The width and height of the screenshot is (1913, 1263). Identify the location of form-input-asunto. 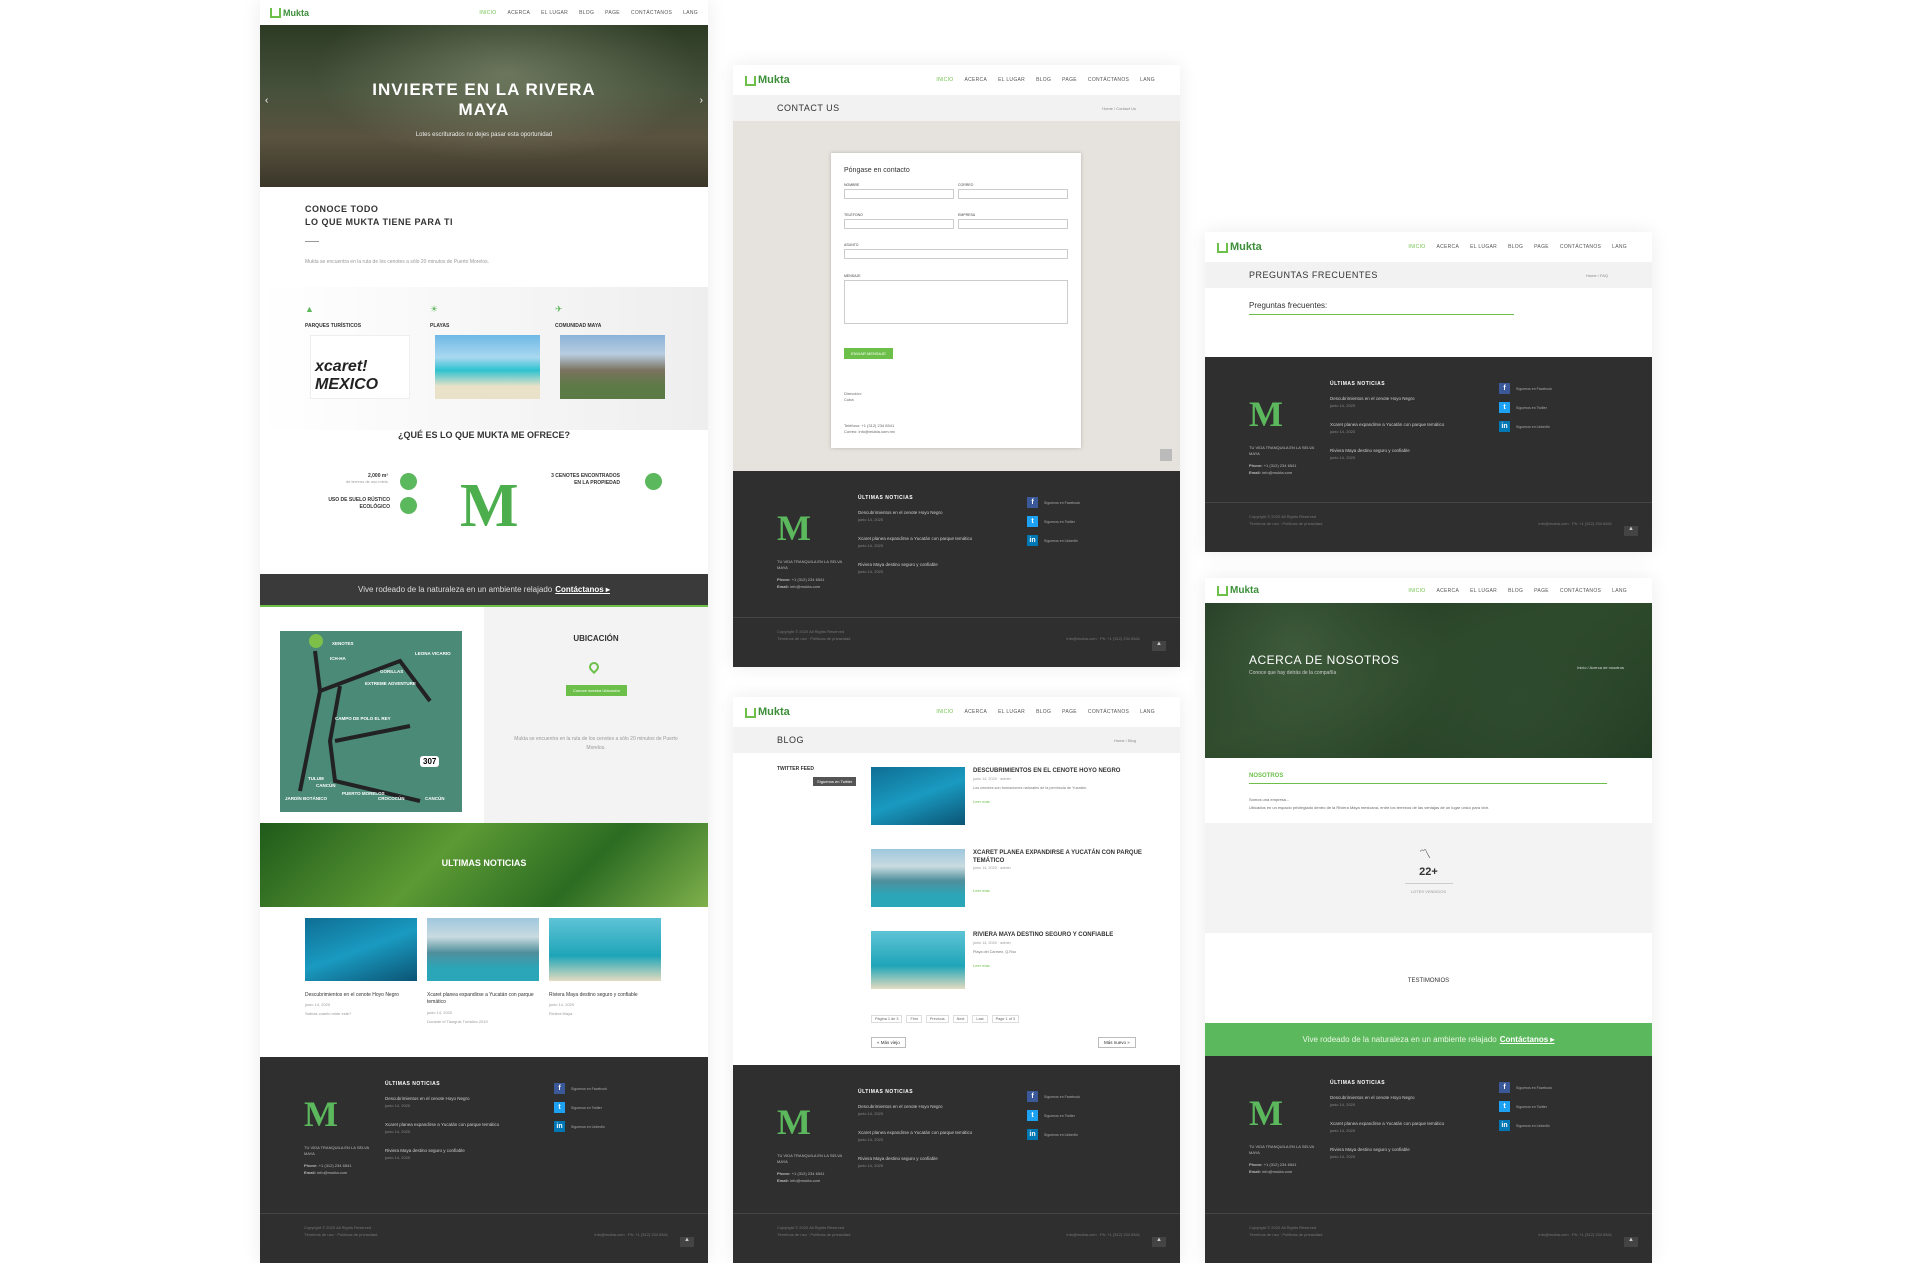
(956, 254).